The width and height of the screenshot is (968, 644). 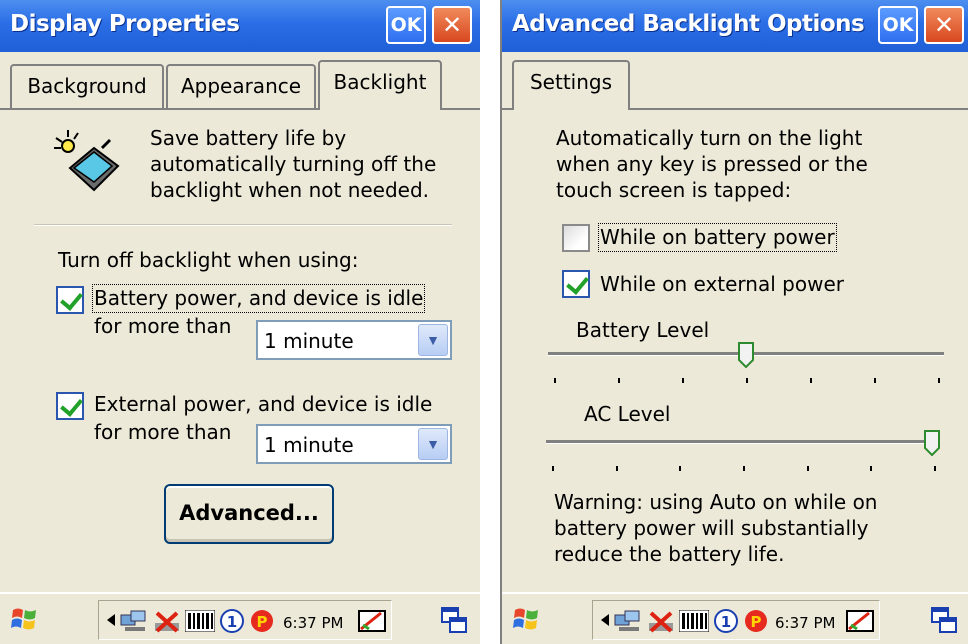 What do you see at coordinates (248, 138) in the screenshot?
I see `description-line-1: Save battery life by` at bounding box center [248, 138].